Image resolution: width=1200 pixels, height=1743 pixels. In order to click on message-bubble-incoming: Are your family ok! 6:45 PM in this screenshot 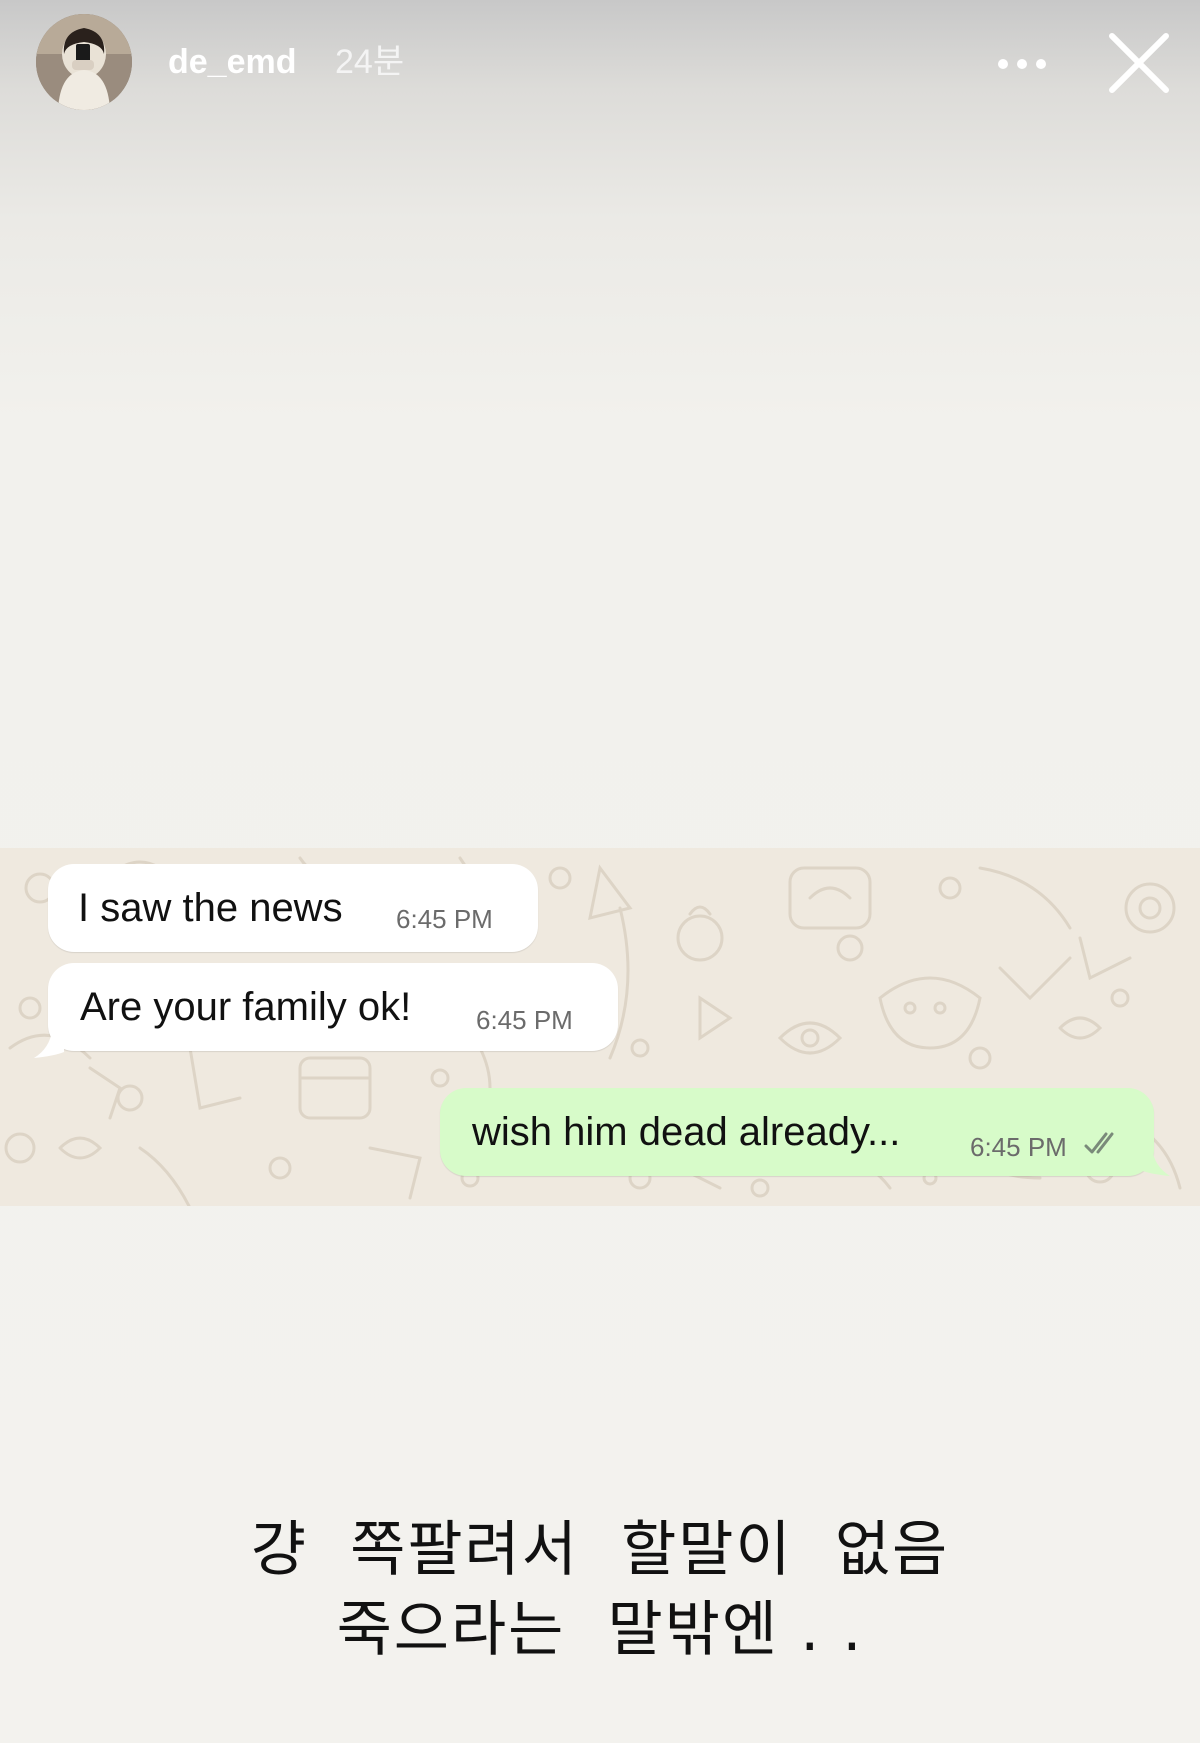, I will do `click(333, 1007)`.